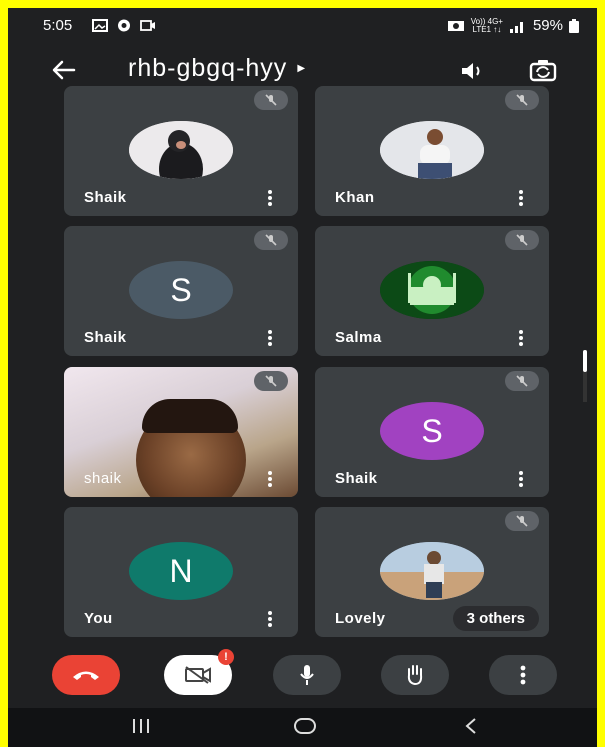 The image size is (605, 747). I want to click on microphone-button, so click(307, 675).